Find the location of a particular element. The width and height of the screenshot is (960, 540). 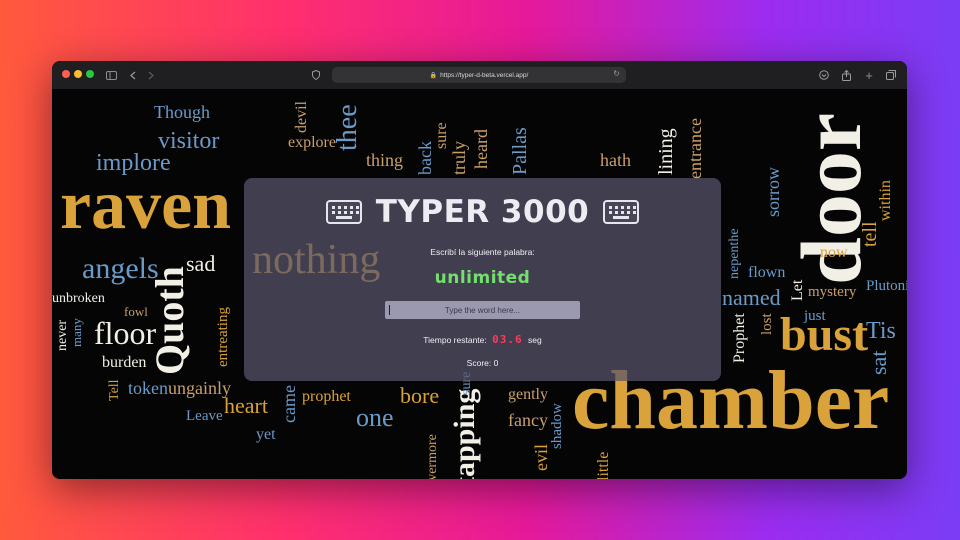

cloud-word: fancy is located at coordinates (528, 420).